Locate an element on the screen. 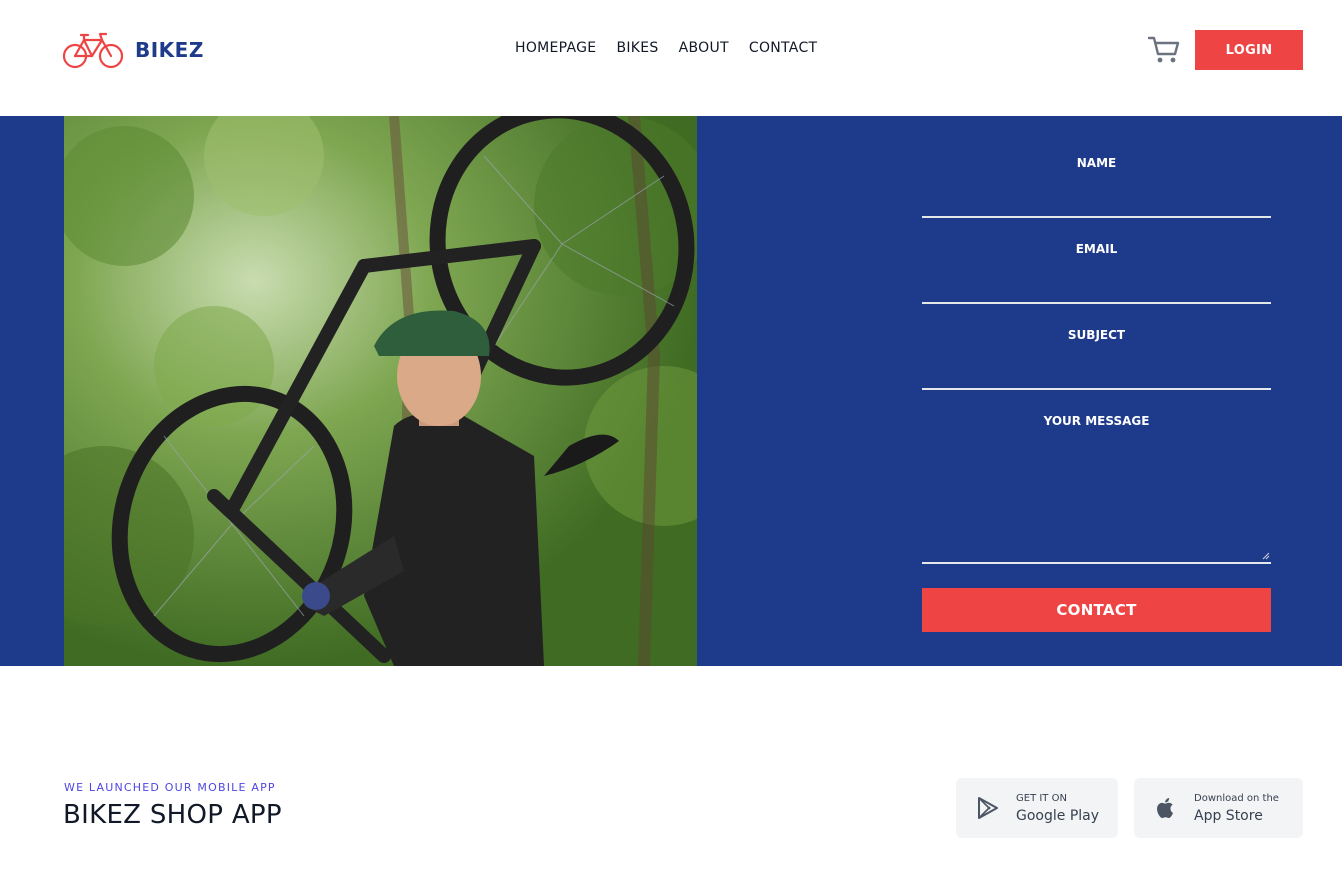 The height and width of the screenshot is (893, 1342). main-nav: HOMEPAGE BIKES ABOUT CONTACT is located at coordinates (666, 48).